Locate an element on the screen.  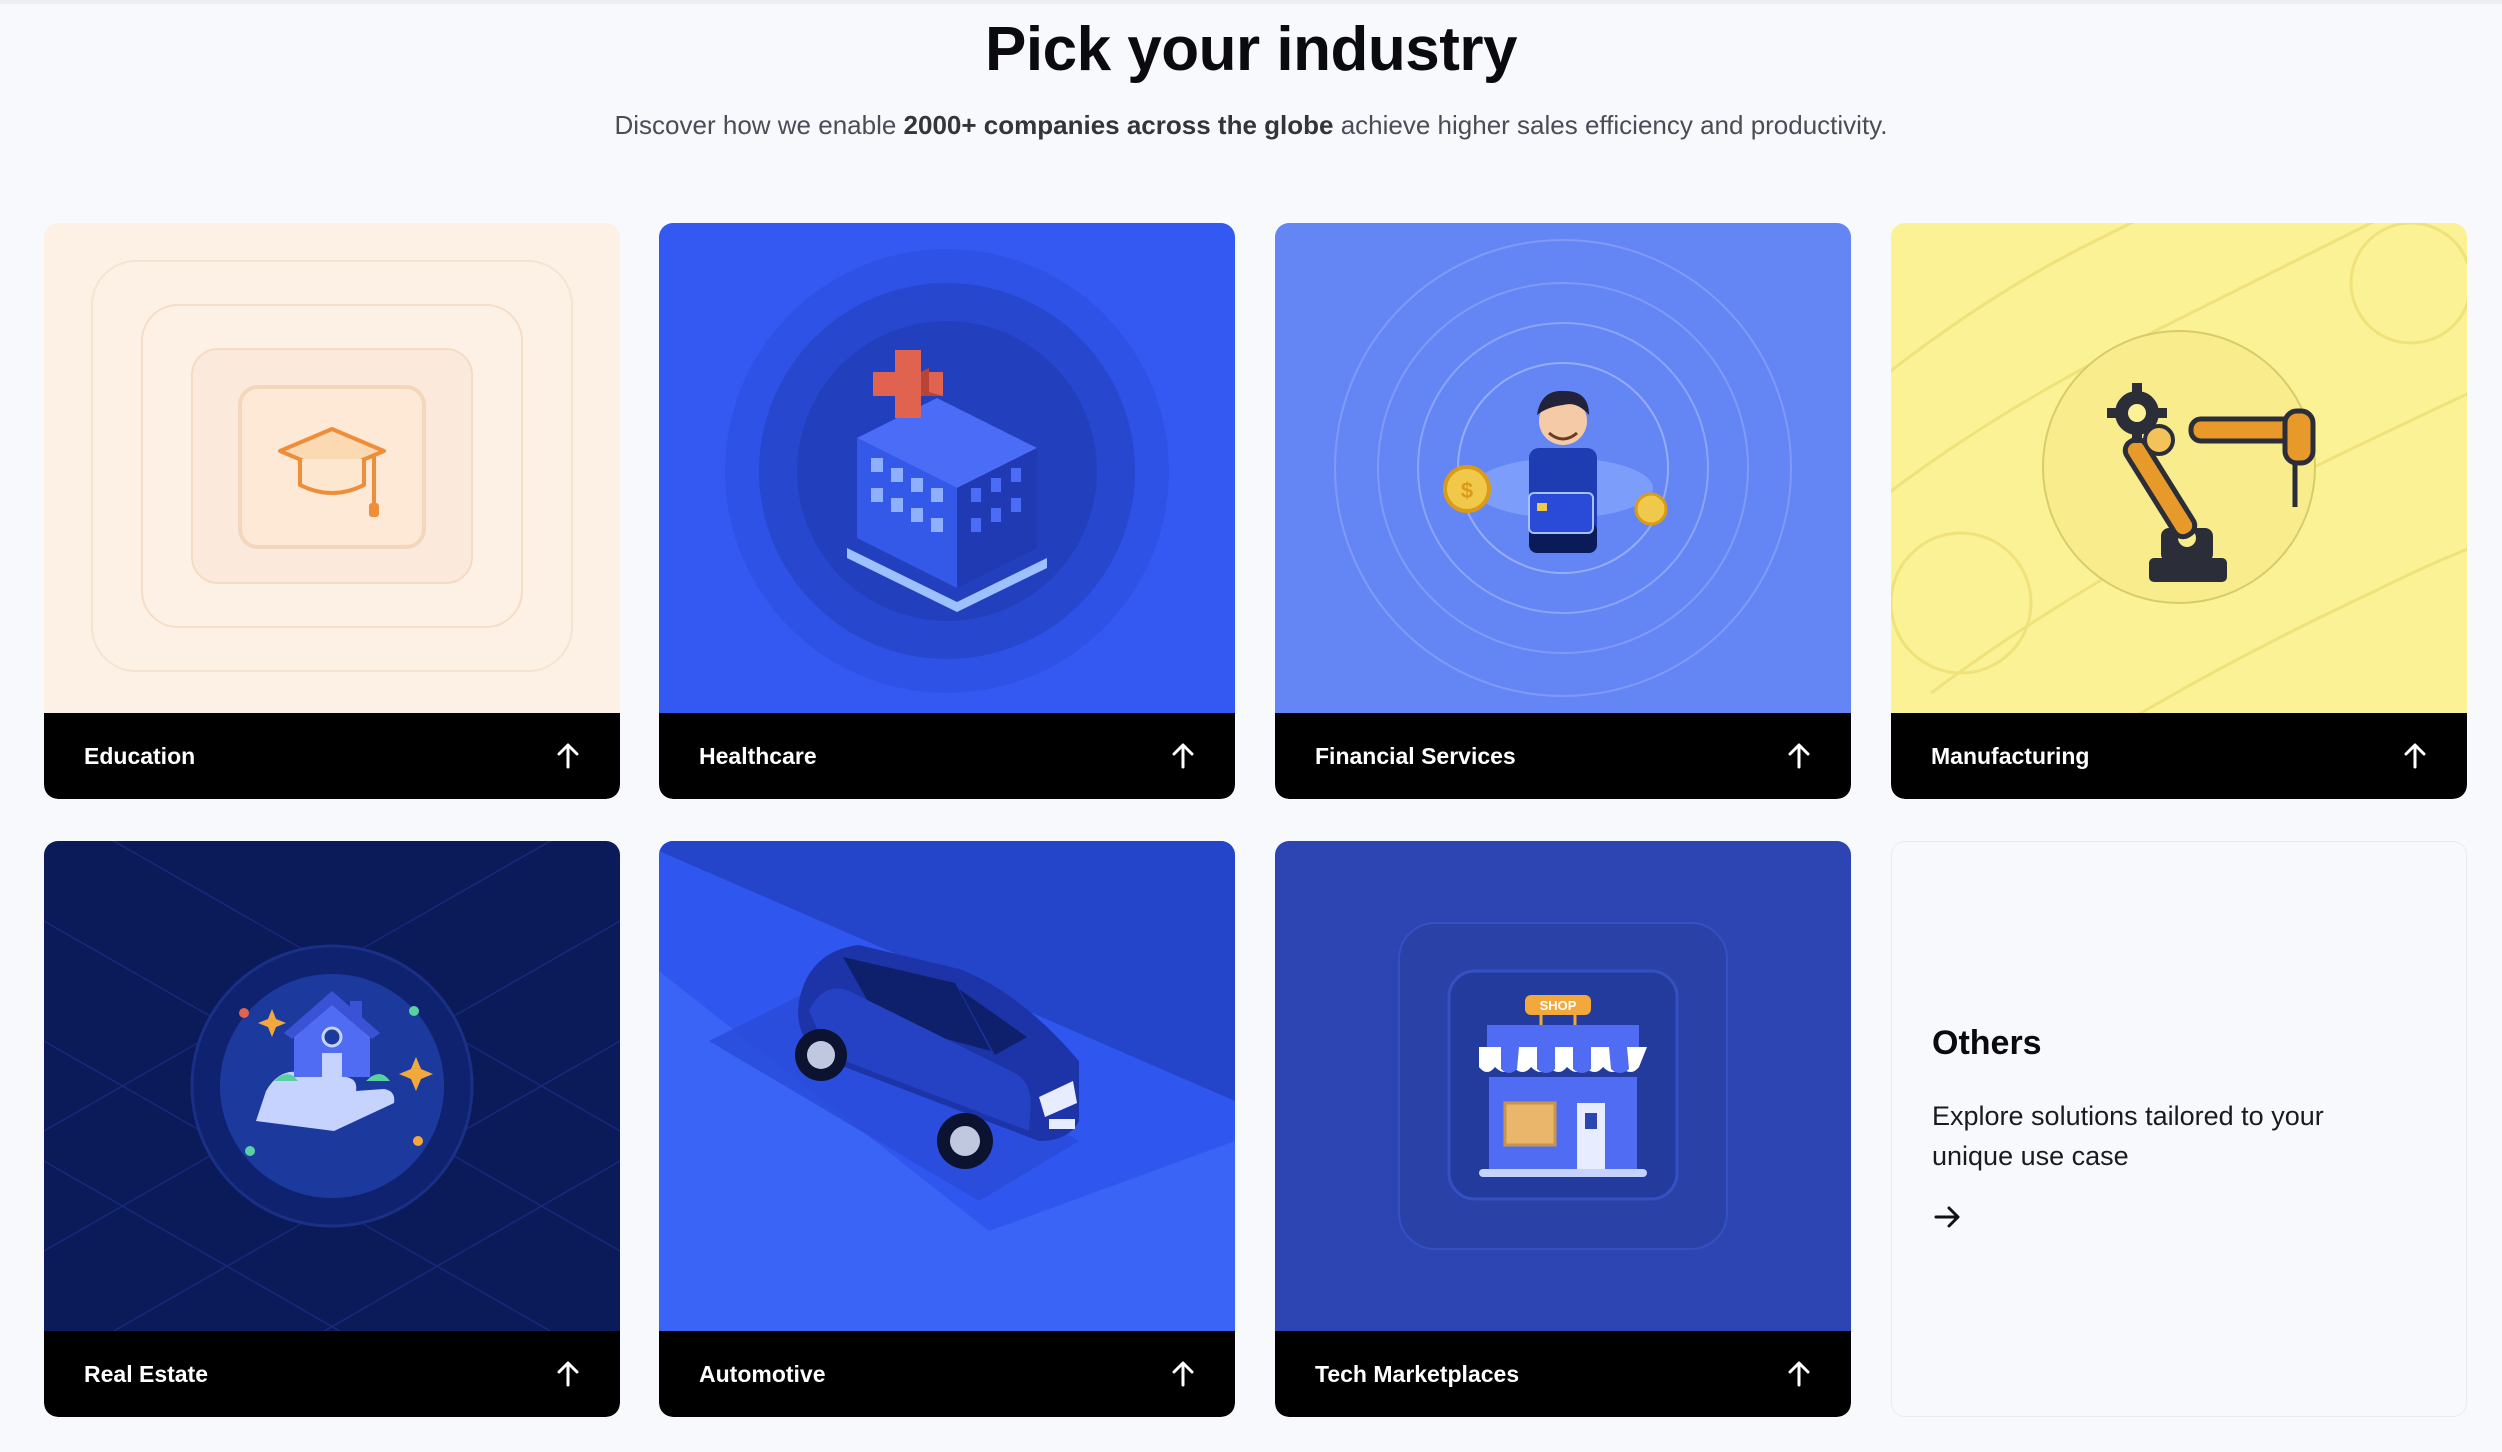
industry-button-tech-marketplaces: Tech Marketplaces is located at coordinates (1563, 1374).